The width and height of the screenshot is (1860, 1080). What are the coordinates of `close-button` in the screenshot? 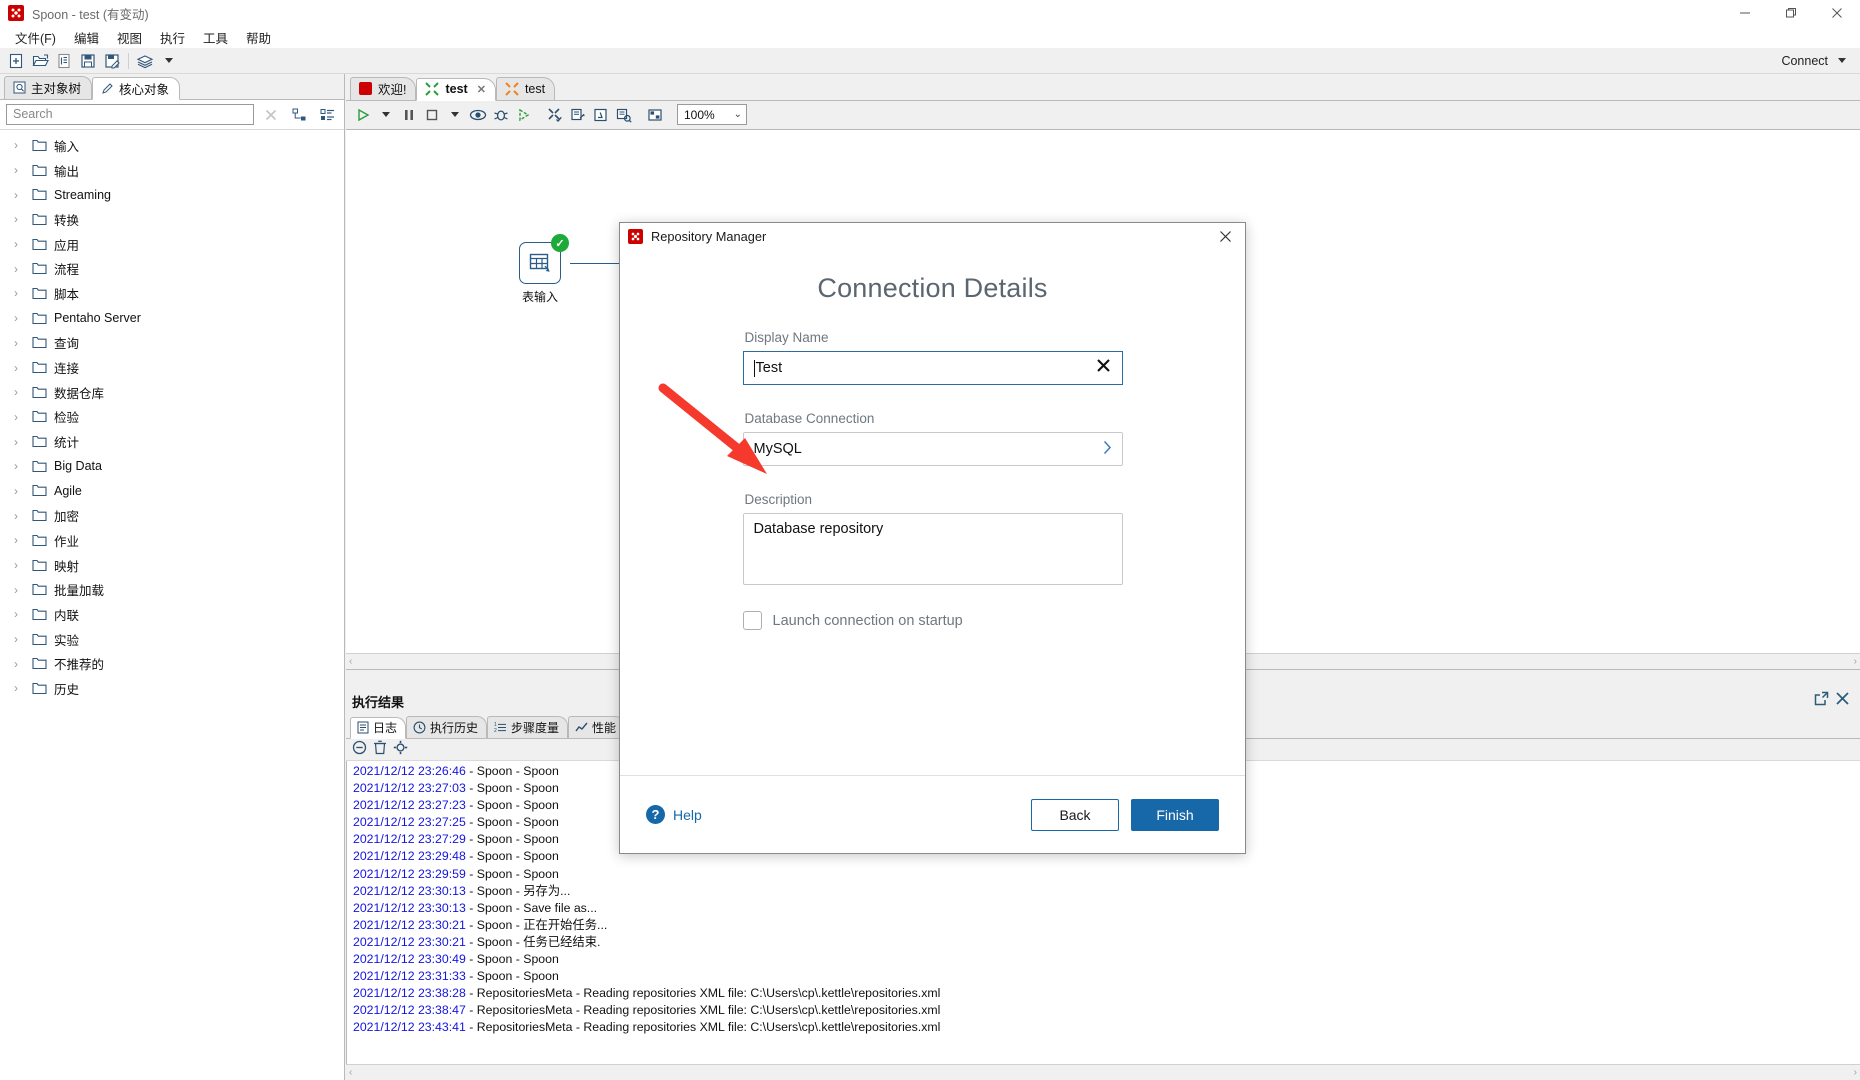 It's located at (1837, 13).